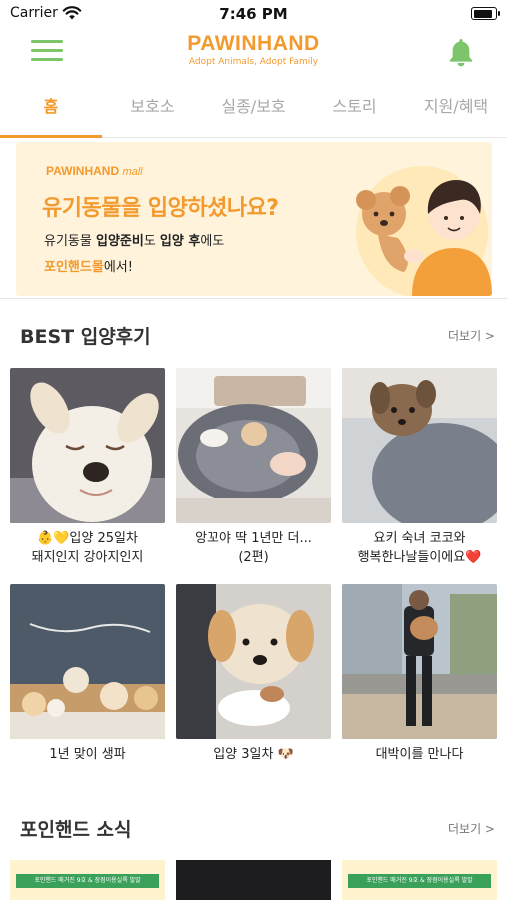 This screenshot has width=507, height=900. Describe the element at coordinates (419, 548) in the screenshot. I see `review-caption: 요키 숙녀 코코와 행복한나날들이에요❤️` at that location.